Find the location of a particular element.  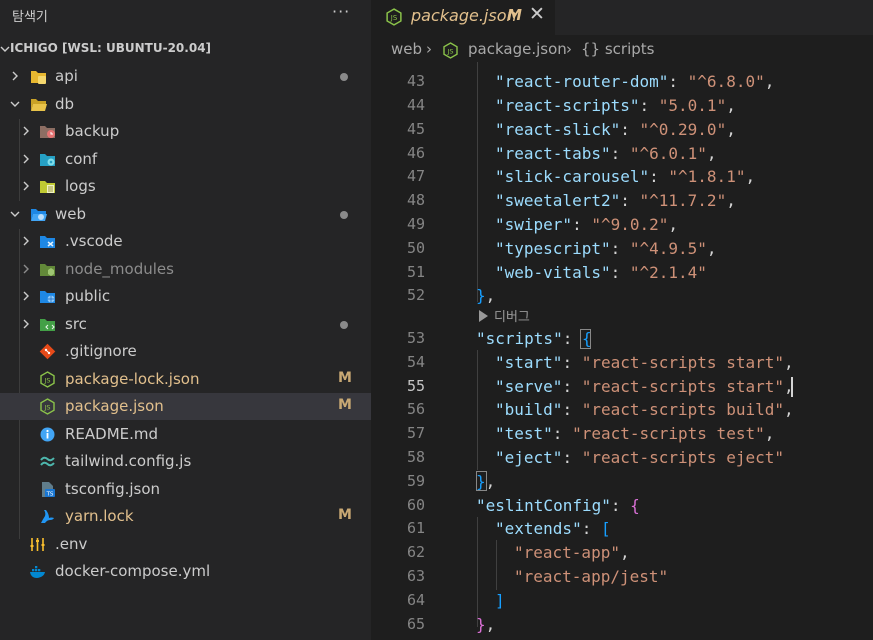

tree-item-tailwind-config: tailwind.config.js is located at coordinates (185, 461).